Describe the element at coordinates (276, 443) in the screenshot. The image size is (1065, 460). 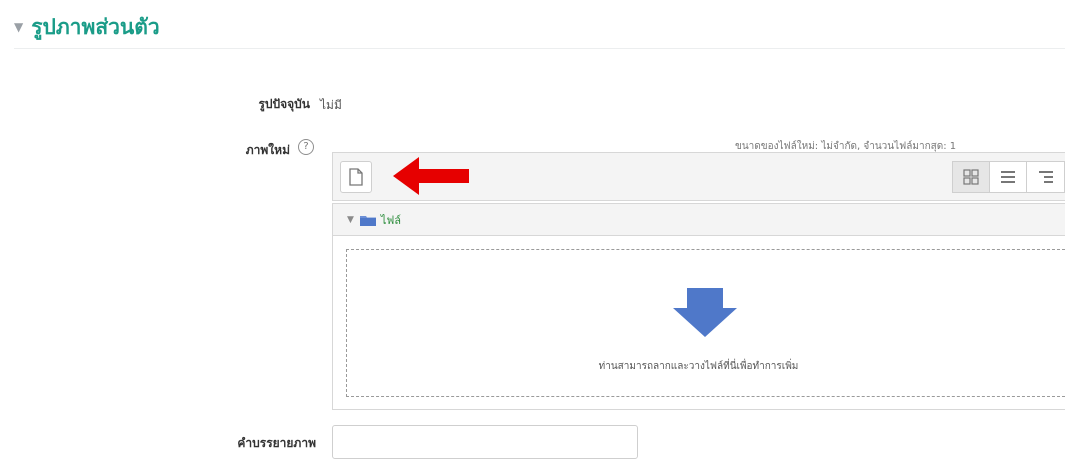
I see `image-description-label: คำบรรยายภาพ` at that location.